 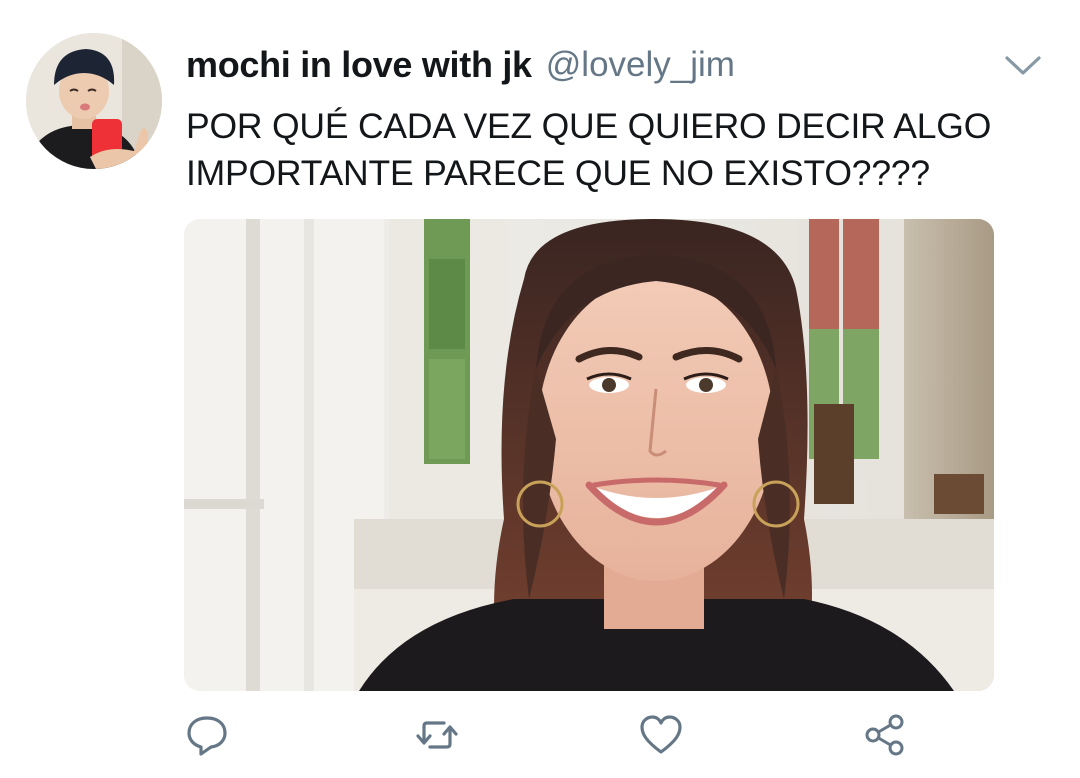 I want to click on tweet-header: mochi in love with jk @lovely_jim, so click(x=460, y=65).